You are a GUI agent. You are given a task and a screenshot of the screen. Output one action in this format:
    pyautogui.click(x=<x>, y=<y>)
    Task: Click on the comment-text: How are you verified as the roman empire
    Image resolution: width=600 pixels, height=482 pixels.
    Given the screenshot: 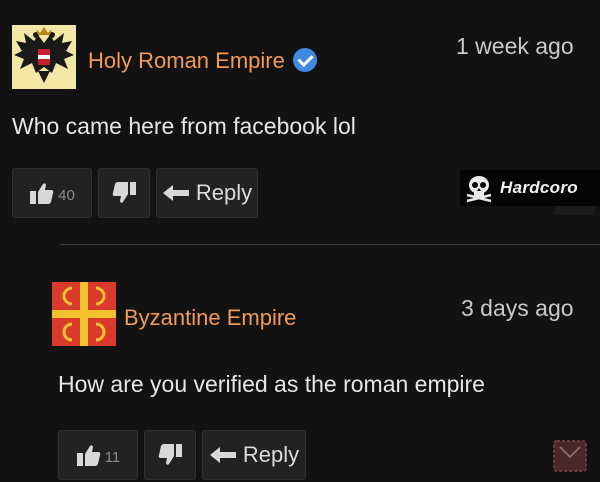 What is the action you would take?
    pyautogui.click(x=271, y=384)
    